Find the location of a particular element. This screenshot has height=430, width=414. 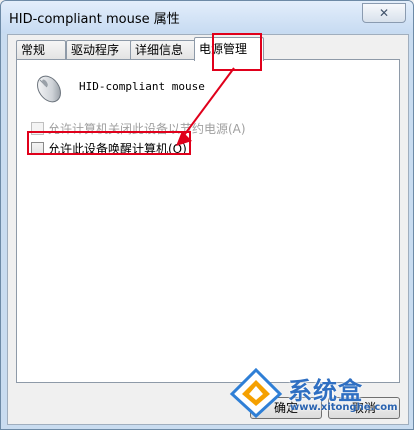

tab-details: 详细信息 is located at coordinates (163, 50).